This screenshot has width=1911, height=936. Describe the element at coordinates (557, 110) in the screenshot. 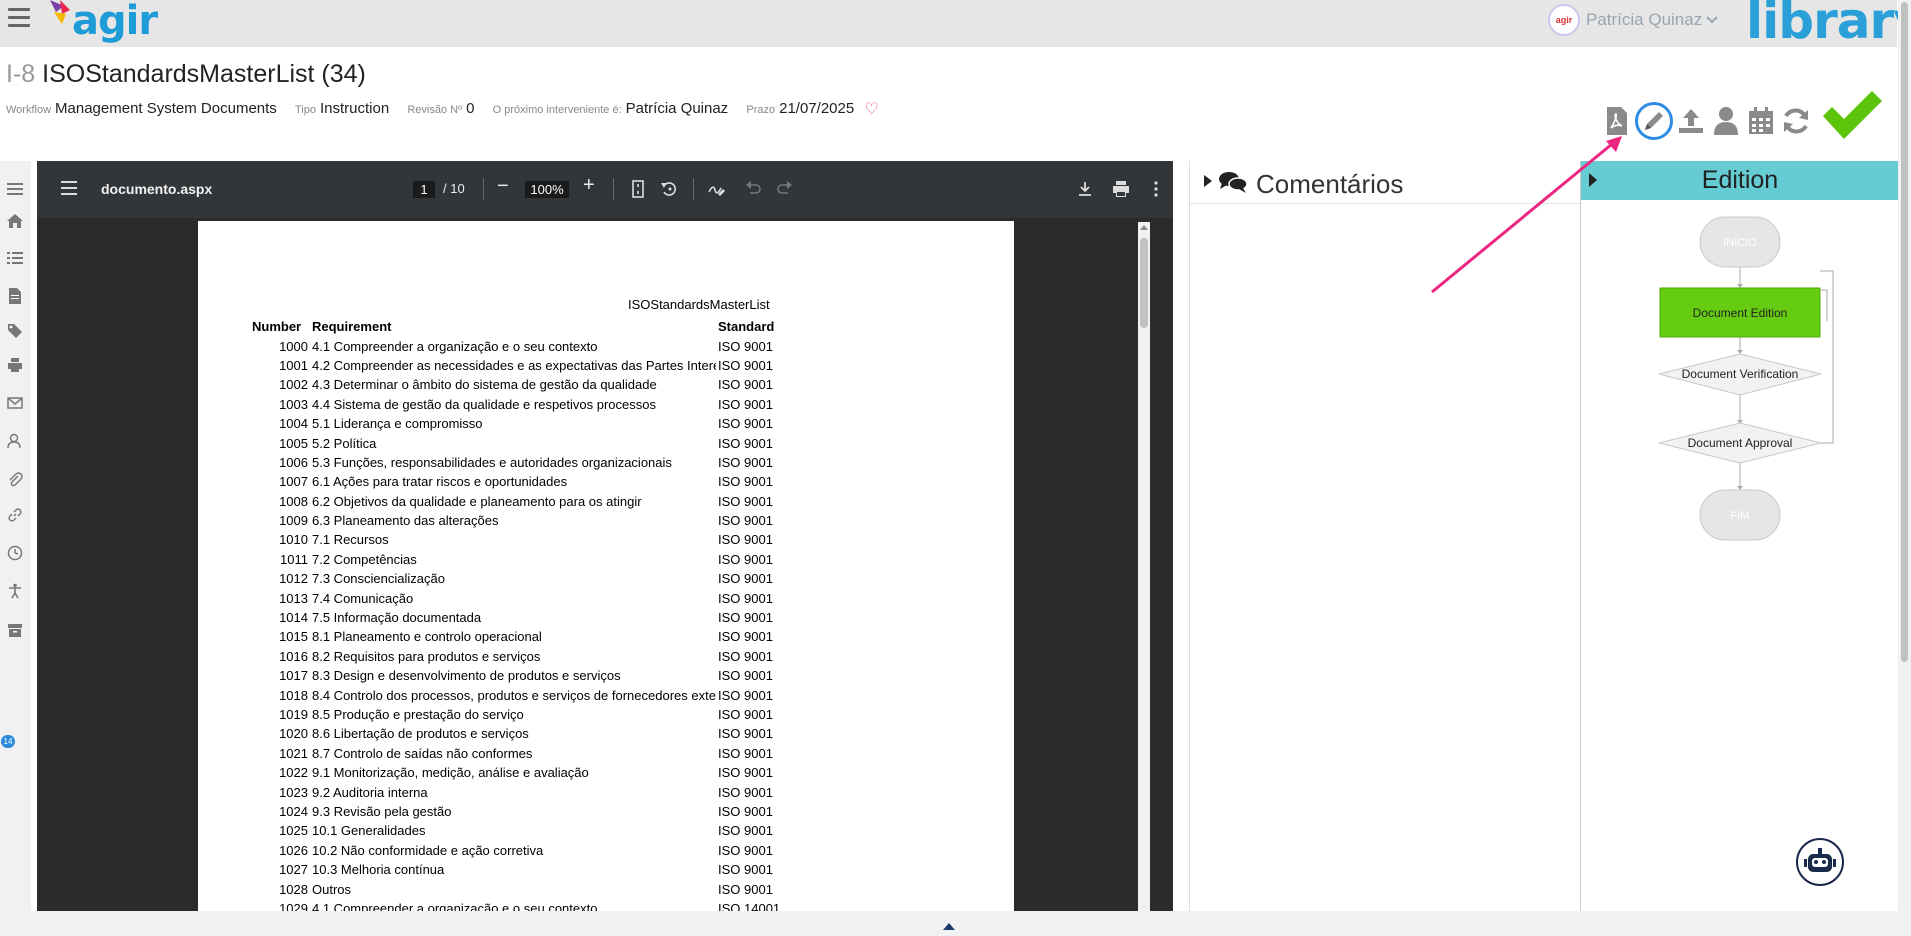

I see `meta-label-next: O próximo interveniente é:` at that location.